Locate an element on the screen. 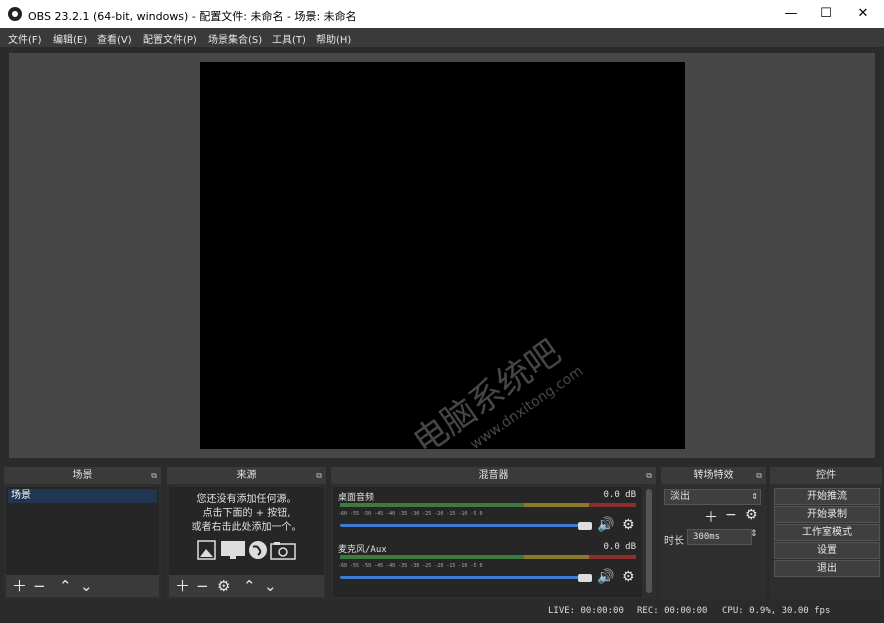 The height and width of the screenshot is (623, 884). scenes-toolbar: ＋ − ⌃ ⌄ is located at coordinates (82, 586).